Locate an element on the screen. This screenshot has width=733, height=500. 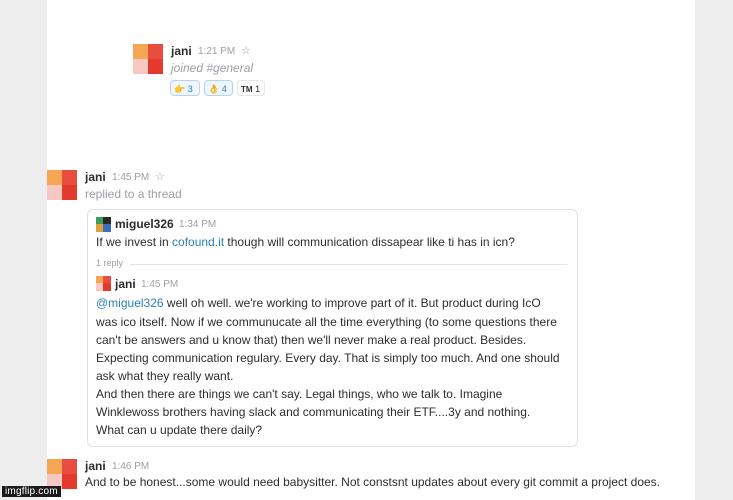
message-text: If we invest in is located at coordinates (134, 242).